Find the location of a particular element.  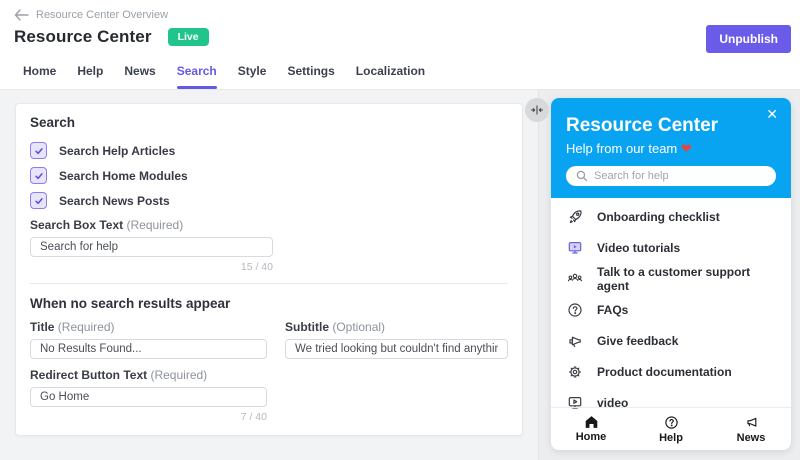

module-label: Product documentation is located at coordinates (664, 371).